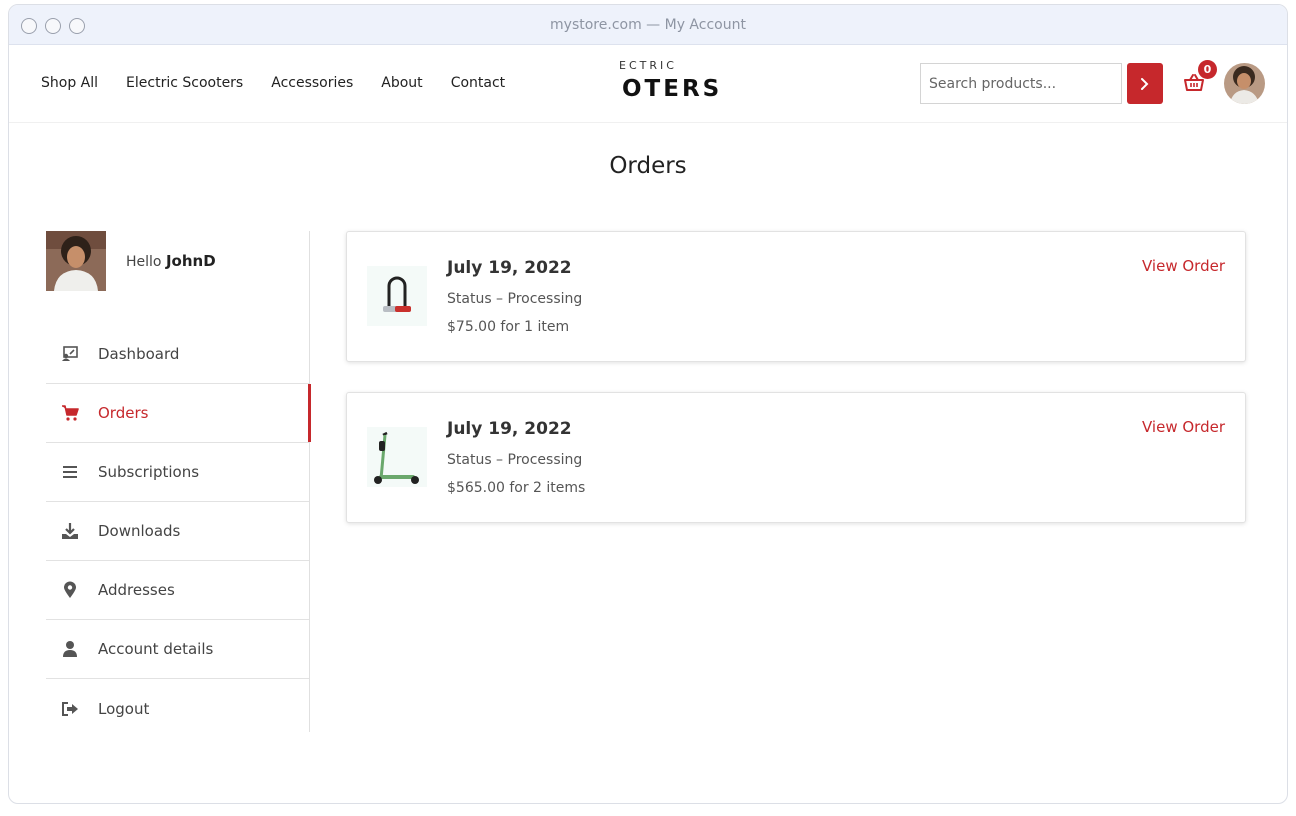  Describe the element at coordinates (139, 531) in the screenshot. I see `sidebar-item-label: Downloads` at that location.